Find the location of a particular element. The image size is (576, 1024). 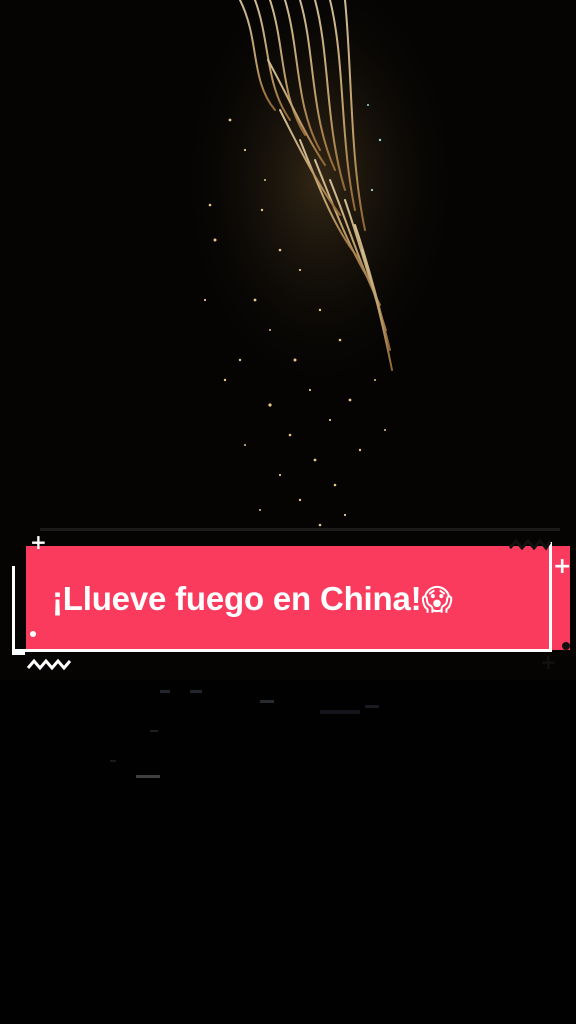

banner-frame-bottom is located at coordinates (282, 650).